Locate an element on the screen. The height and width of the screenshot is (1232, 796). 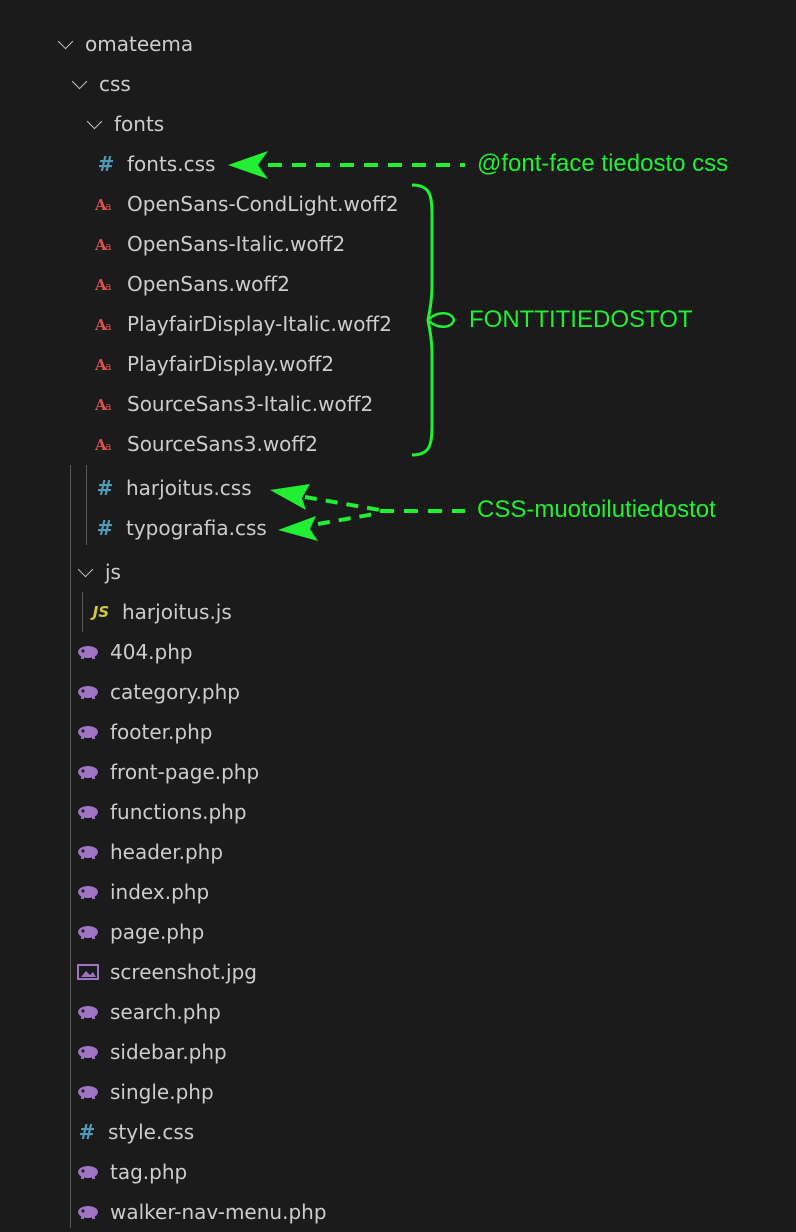
annotation-font-files: FONTTITIEDOSTOT is located at coordinates (581, 319).